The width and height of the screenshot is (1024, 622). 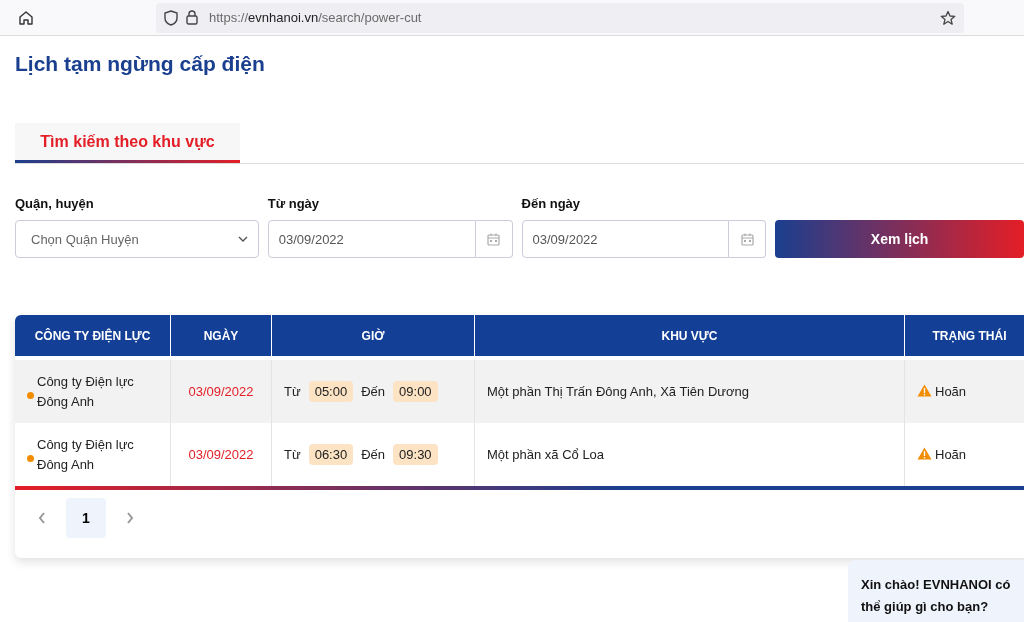 What do you see at coordinates (93, 336) in the screenshot?
I see `column-header: CÔNG TY ĐIỆN LỰC` at bounding box center [93, 336].